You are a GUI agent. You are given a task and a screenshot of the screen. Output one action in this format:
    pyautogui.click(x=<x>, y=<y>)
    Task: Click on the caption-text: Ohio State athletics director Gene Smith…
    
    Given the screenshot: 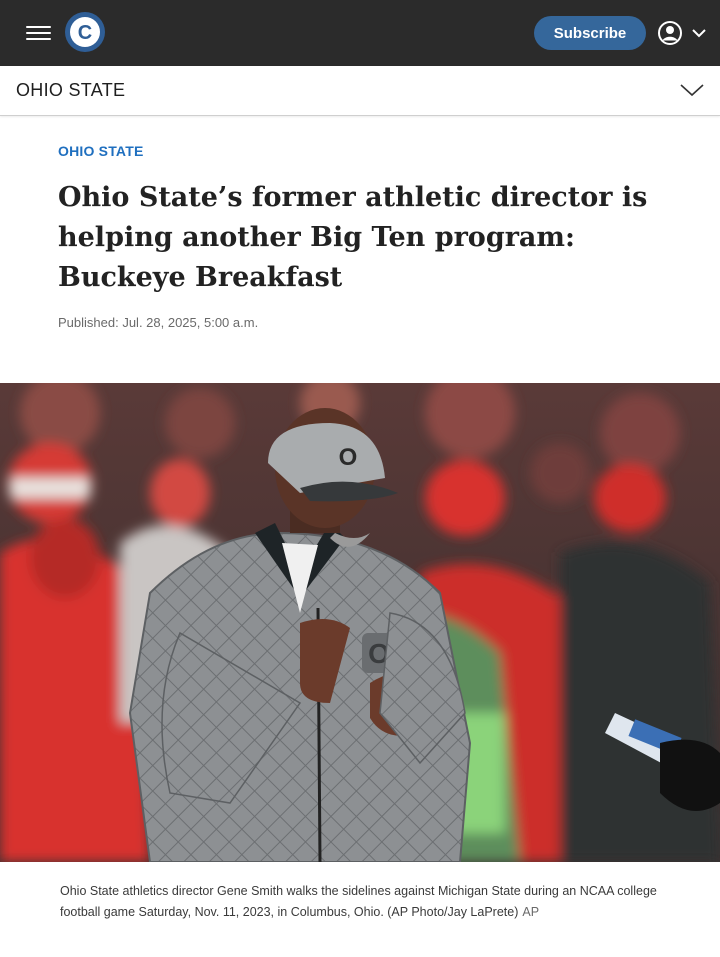 What is the action you would take?
    pyautogui.click(x=358, y=901)
    